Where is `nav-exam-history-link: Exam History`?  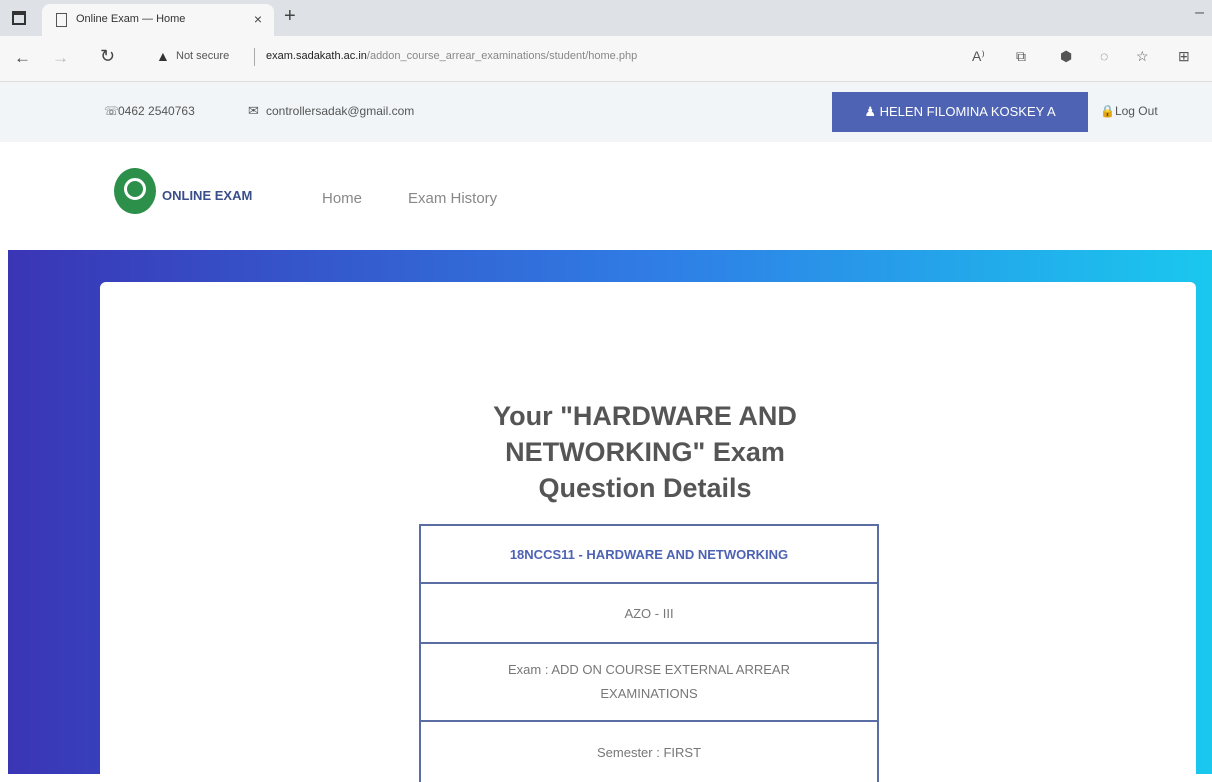 nav-exam-history-link: Exam History is located at coordinates (452, 198).